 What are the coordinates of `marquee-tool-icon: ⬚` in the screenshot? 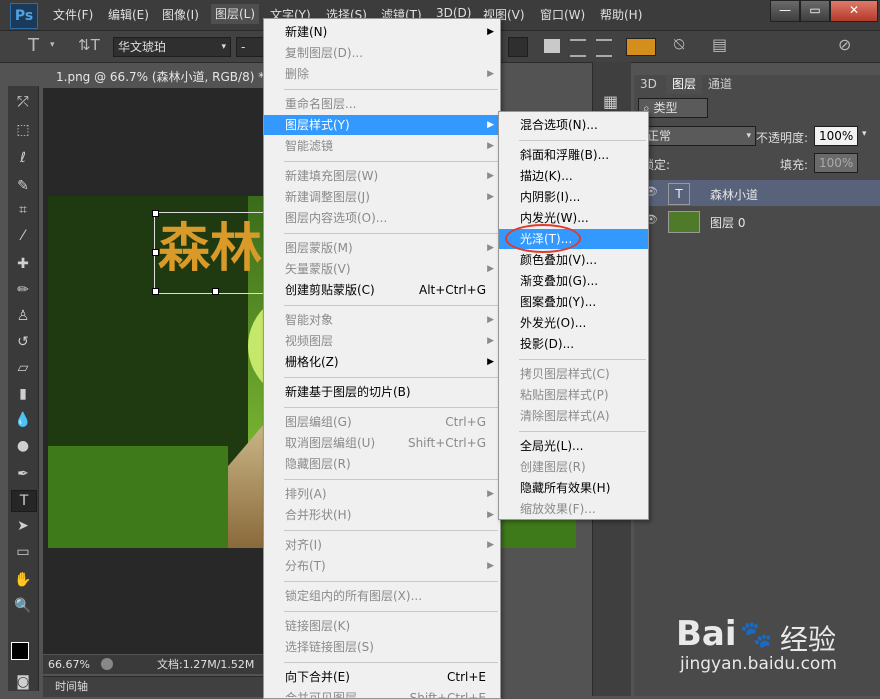 It's located at (23, 130).